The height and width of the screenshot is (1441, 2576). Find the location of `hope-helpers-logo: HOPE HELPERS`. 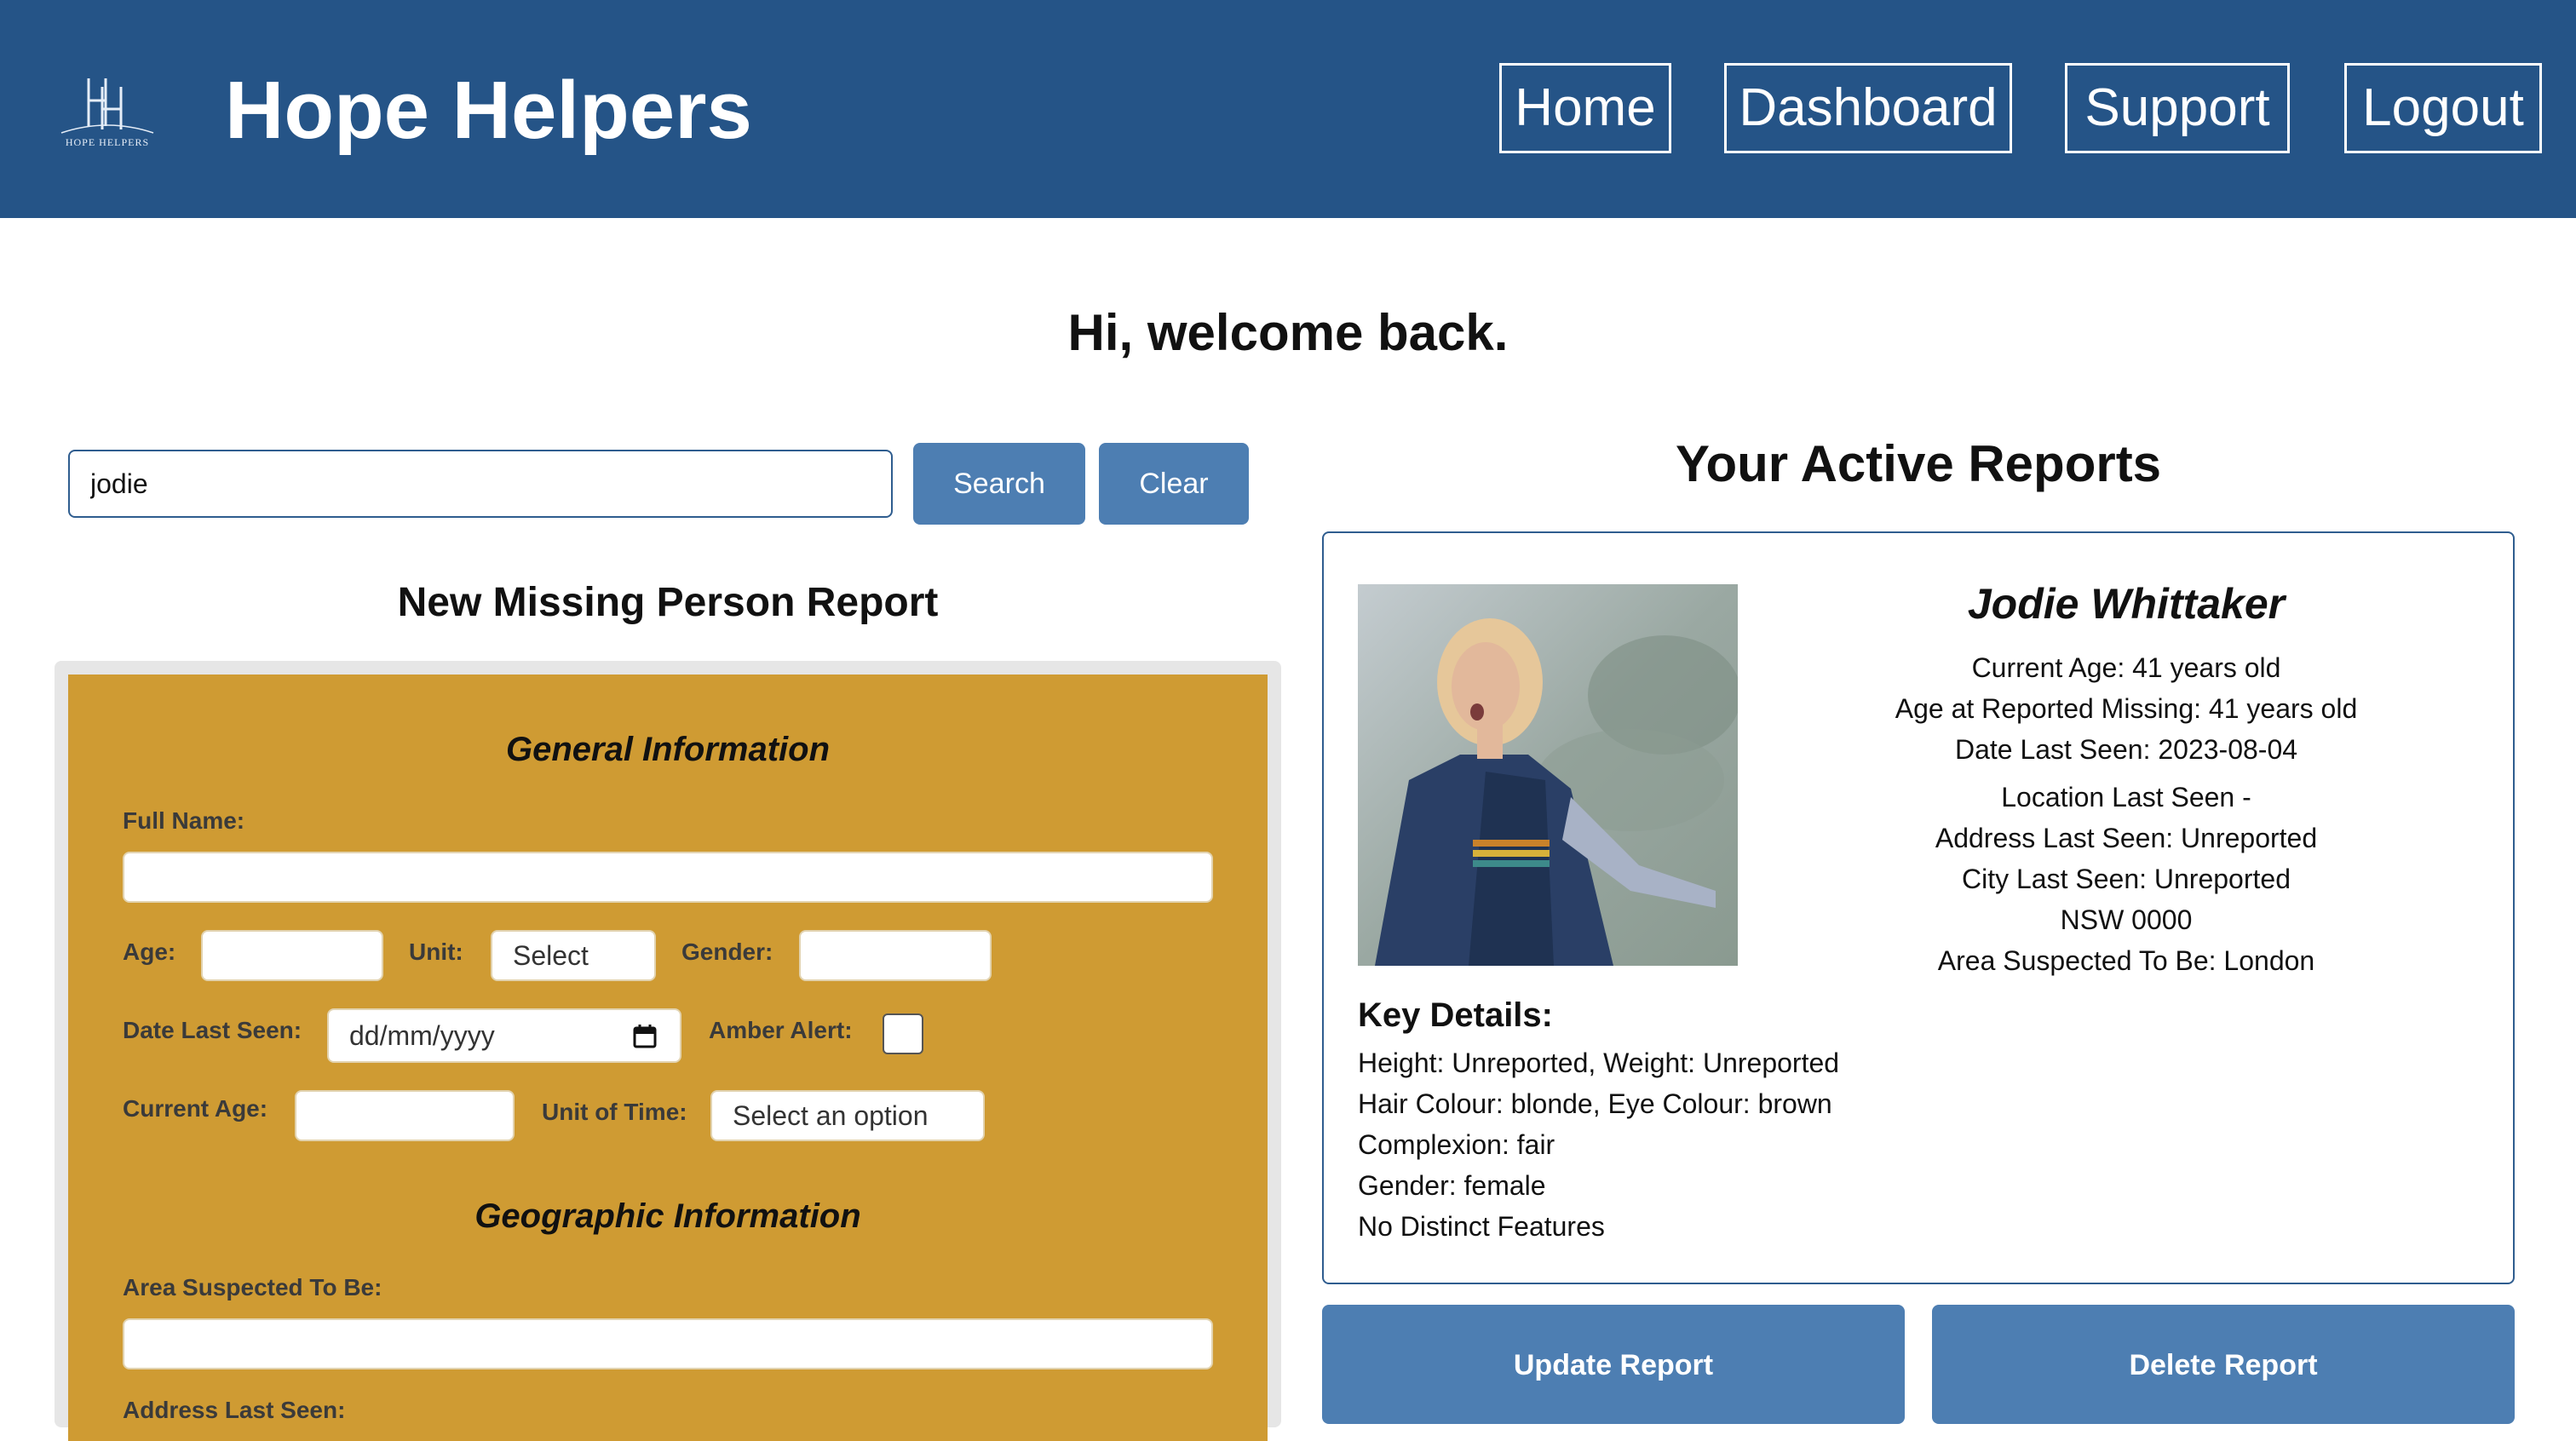

hope-helpers-logo: HOPE HELPERS is located at coordinates (108, 109).